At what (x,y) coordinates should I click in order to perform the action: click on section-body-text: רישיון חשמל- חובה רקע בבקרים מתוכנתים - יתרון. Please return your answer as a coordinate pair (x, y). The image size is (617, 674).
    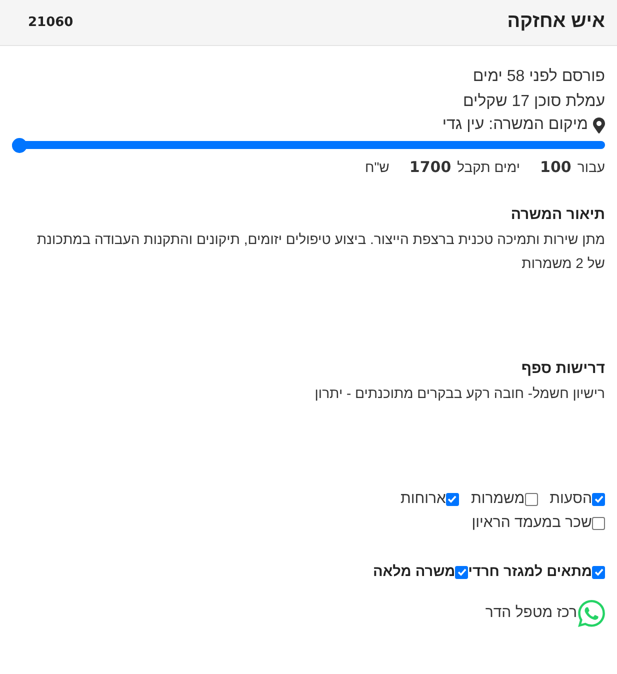
    Looking at the image, I should click on (459, 393).